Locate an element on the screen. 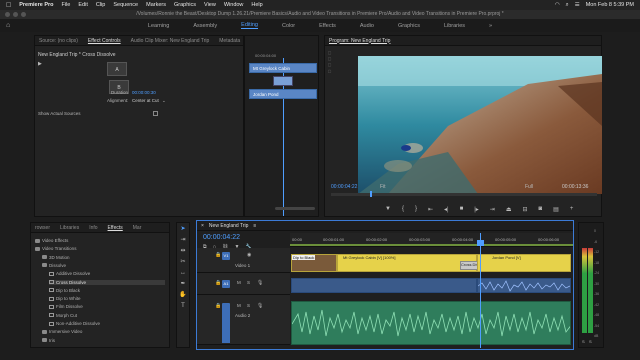  audio-clip-a2 is located at coordinates (431, 323).